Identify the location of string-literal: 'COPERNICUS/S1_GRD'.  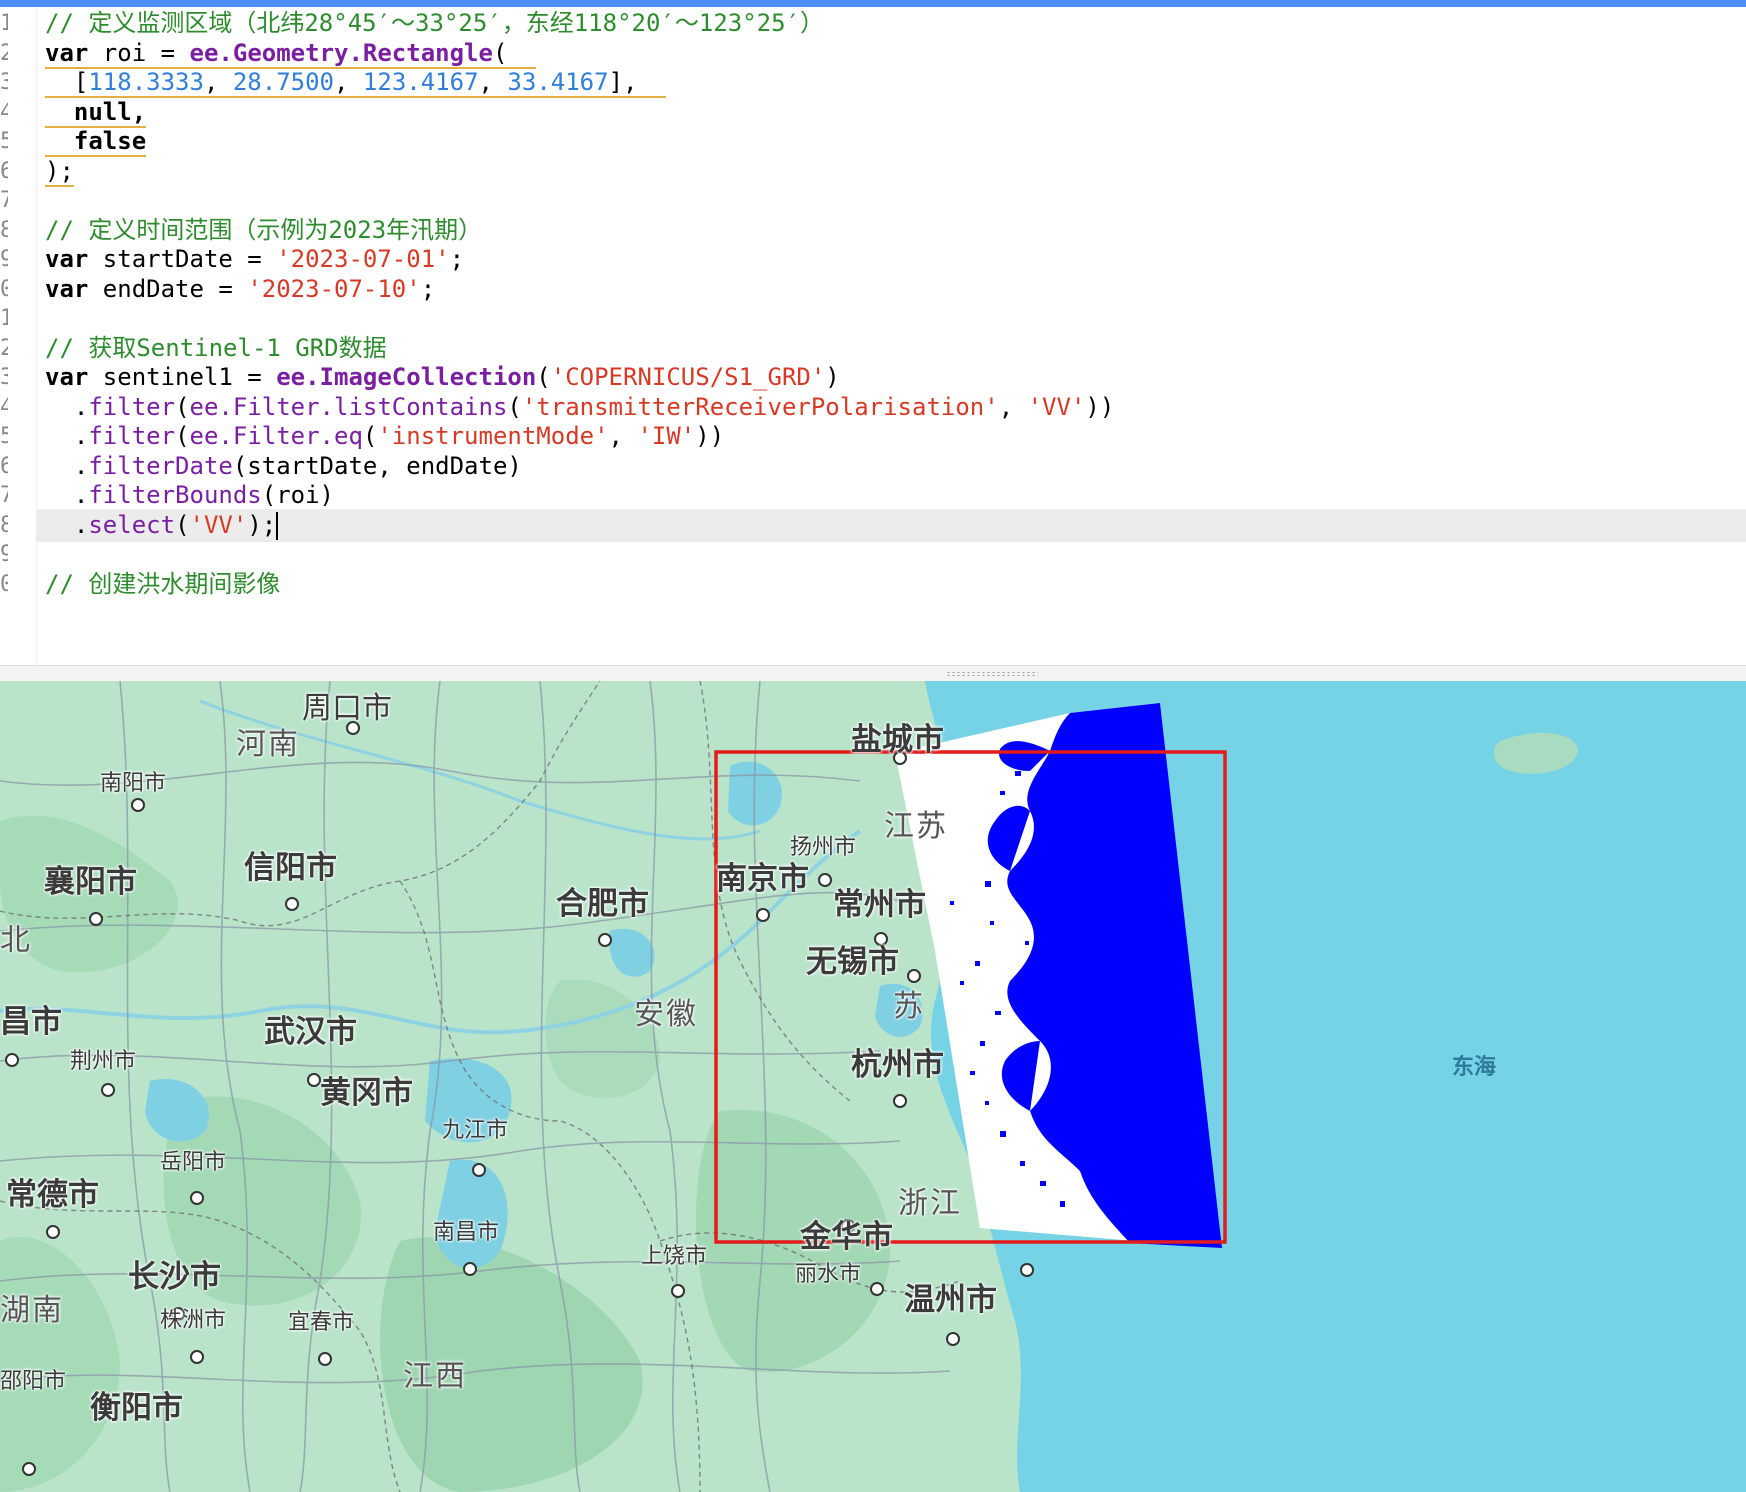
(688, 377).